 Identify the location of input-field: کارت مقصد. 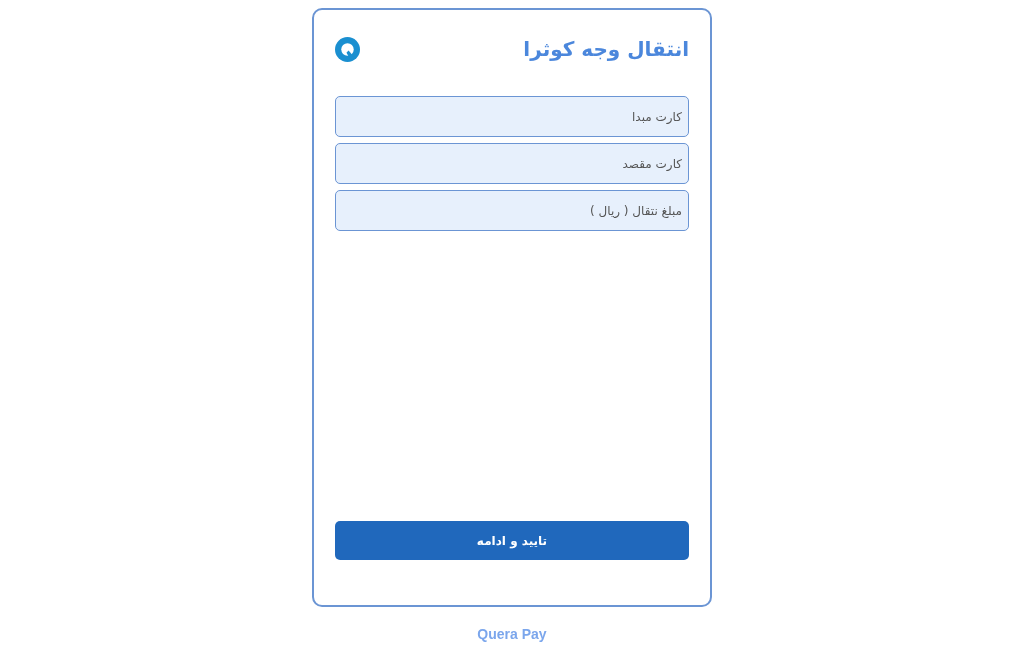
(512, 163).